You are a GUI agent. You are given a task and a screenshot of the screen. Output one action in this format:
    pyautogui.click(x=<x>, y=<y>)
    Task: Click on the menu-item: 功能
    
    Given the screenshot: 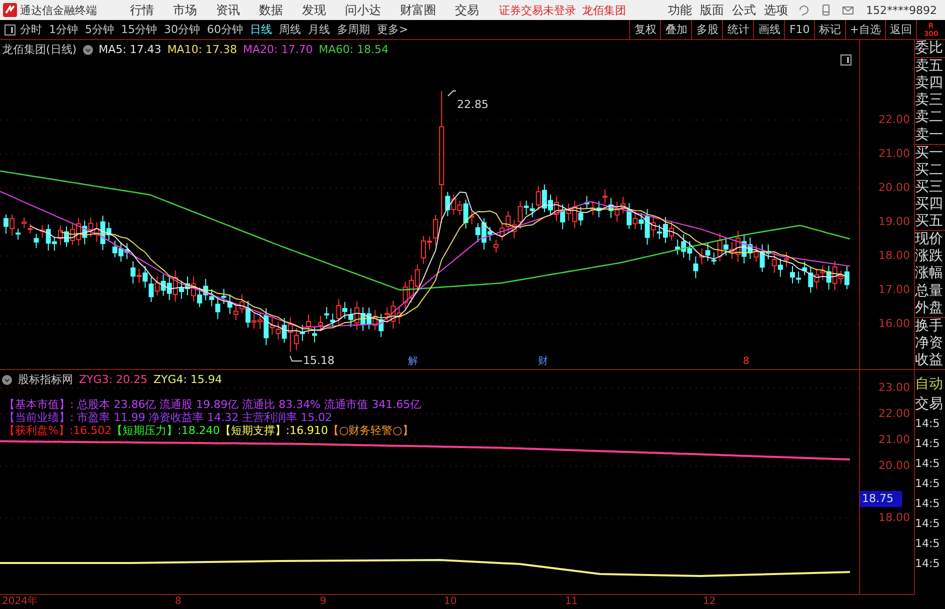 What is the action you would take?
    pyautogui.click(x=680, y=10)
    